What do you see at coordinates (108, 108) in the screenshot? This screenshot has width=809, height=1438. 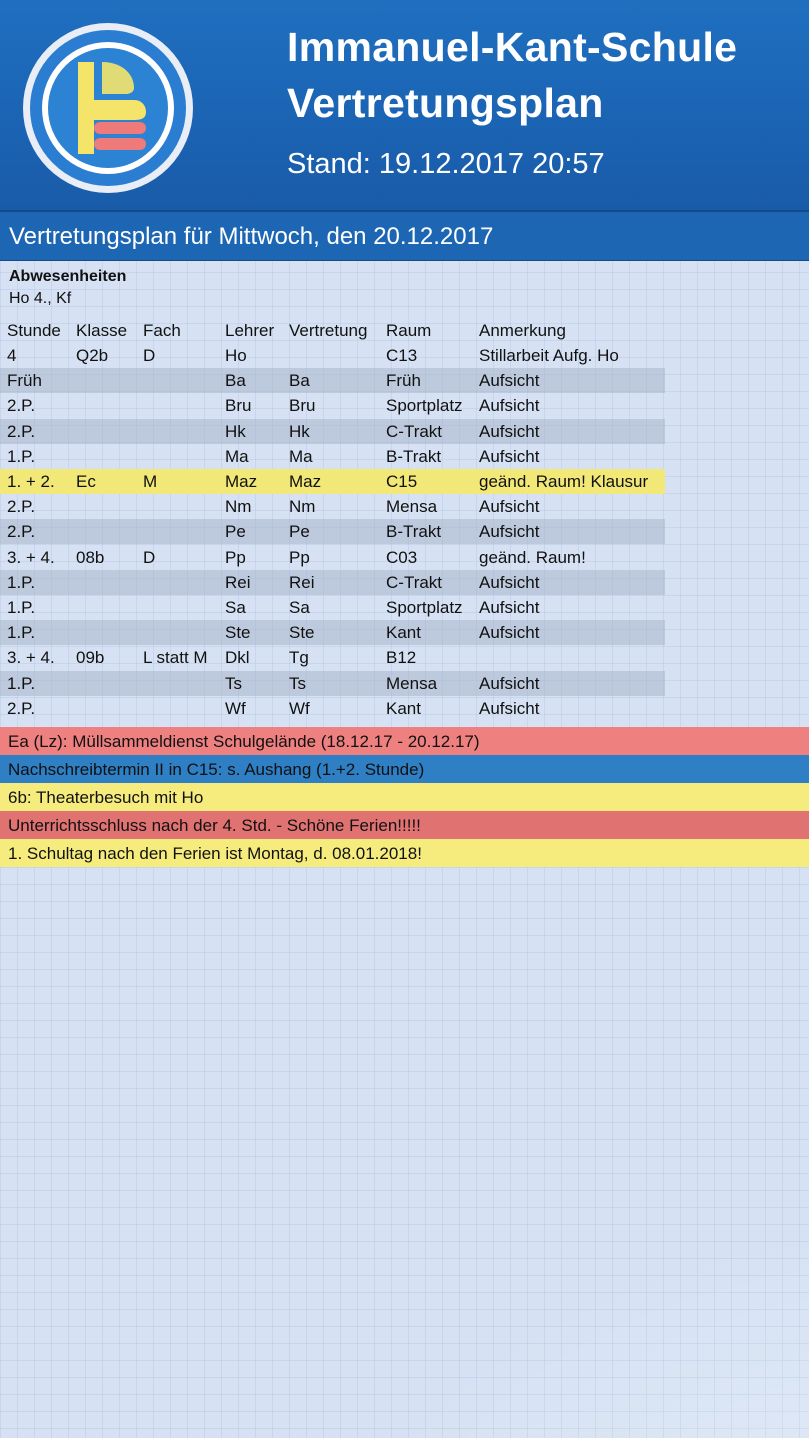 I see `school-logo-icon` at bounding box center [108, 108].